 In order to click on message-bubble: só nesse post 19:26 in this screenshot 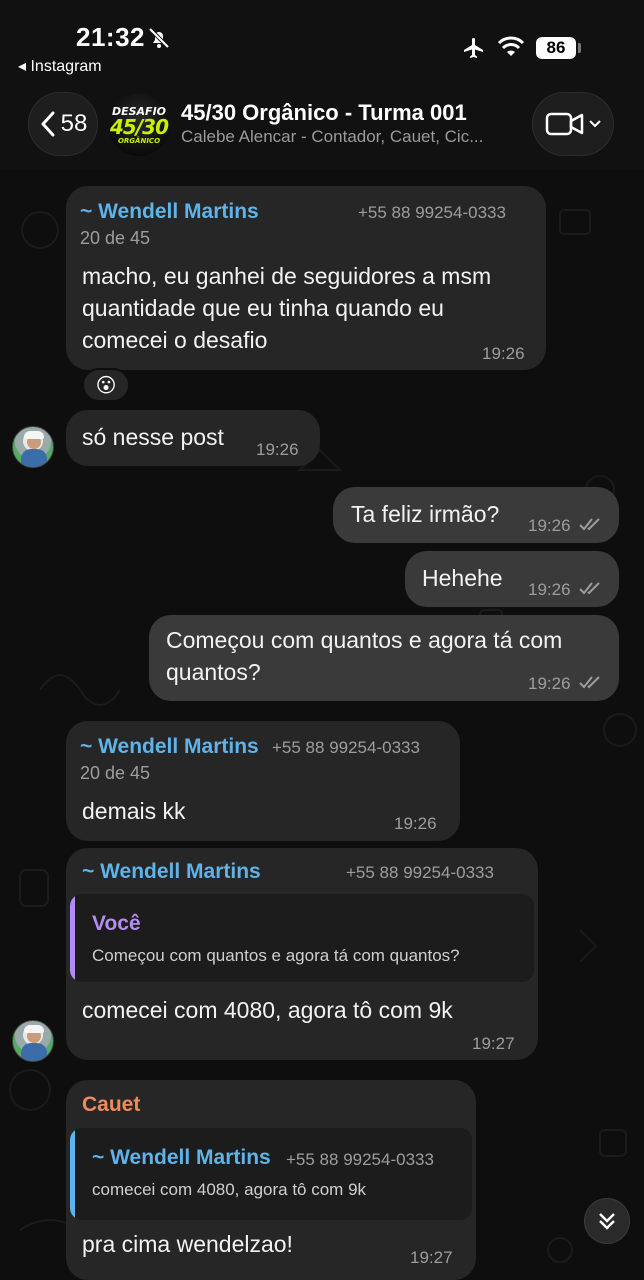, I will do `click(193, 438)`.